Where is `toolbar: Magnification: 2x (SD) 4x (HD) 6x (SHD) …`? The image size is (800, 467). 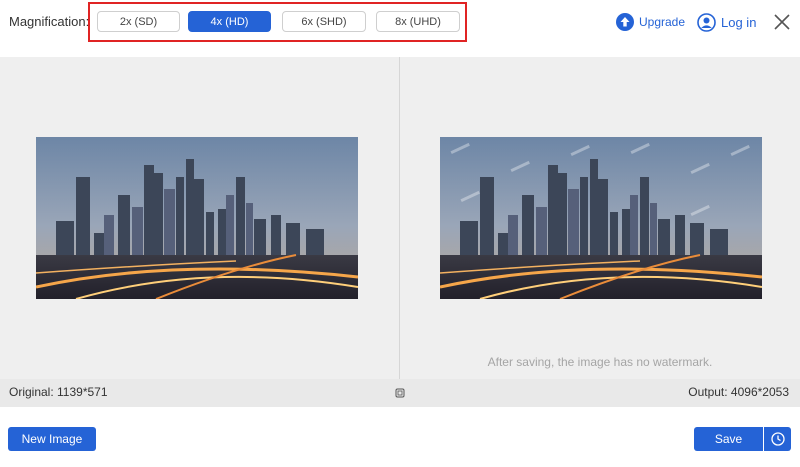
toolbar: Magnification: 2x (SD) 4x (HD) 6x (SHD) … is located at coordinates (400, 28).